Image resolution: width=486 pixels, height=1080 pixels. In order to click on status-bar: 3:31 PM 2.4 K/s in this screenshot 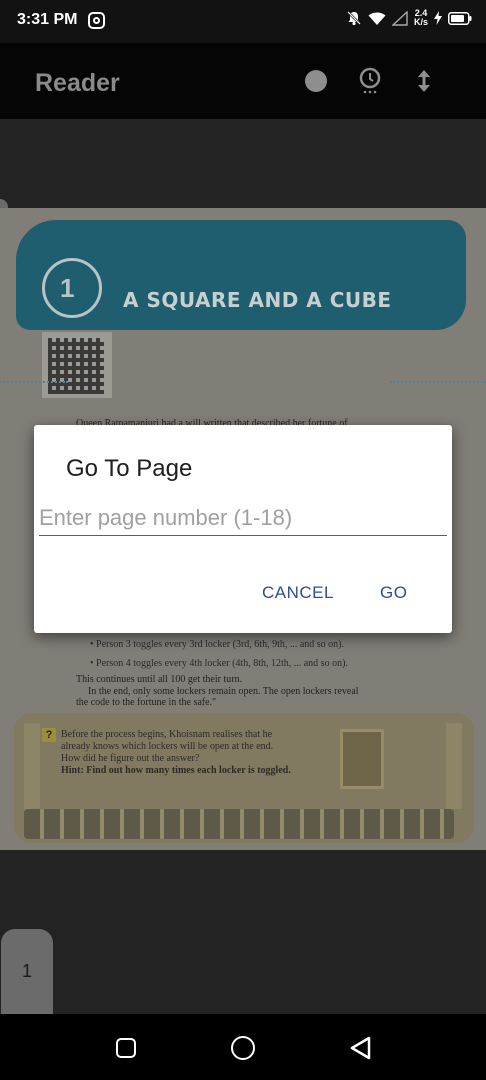, I will do `click(243, 21)`.